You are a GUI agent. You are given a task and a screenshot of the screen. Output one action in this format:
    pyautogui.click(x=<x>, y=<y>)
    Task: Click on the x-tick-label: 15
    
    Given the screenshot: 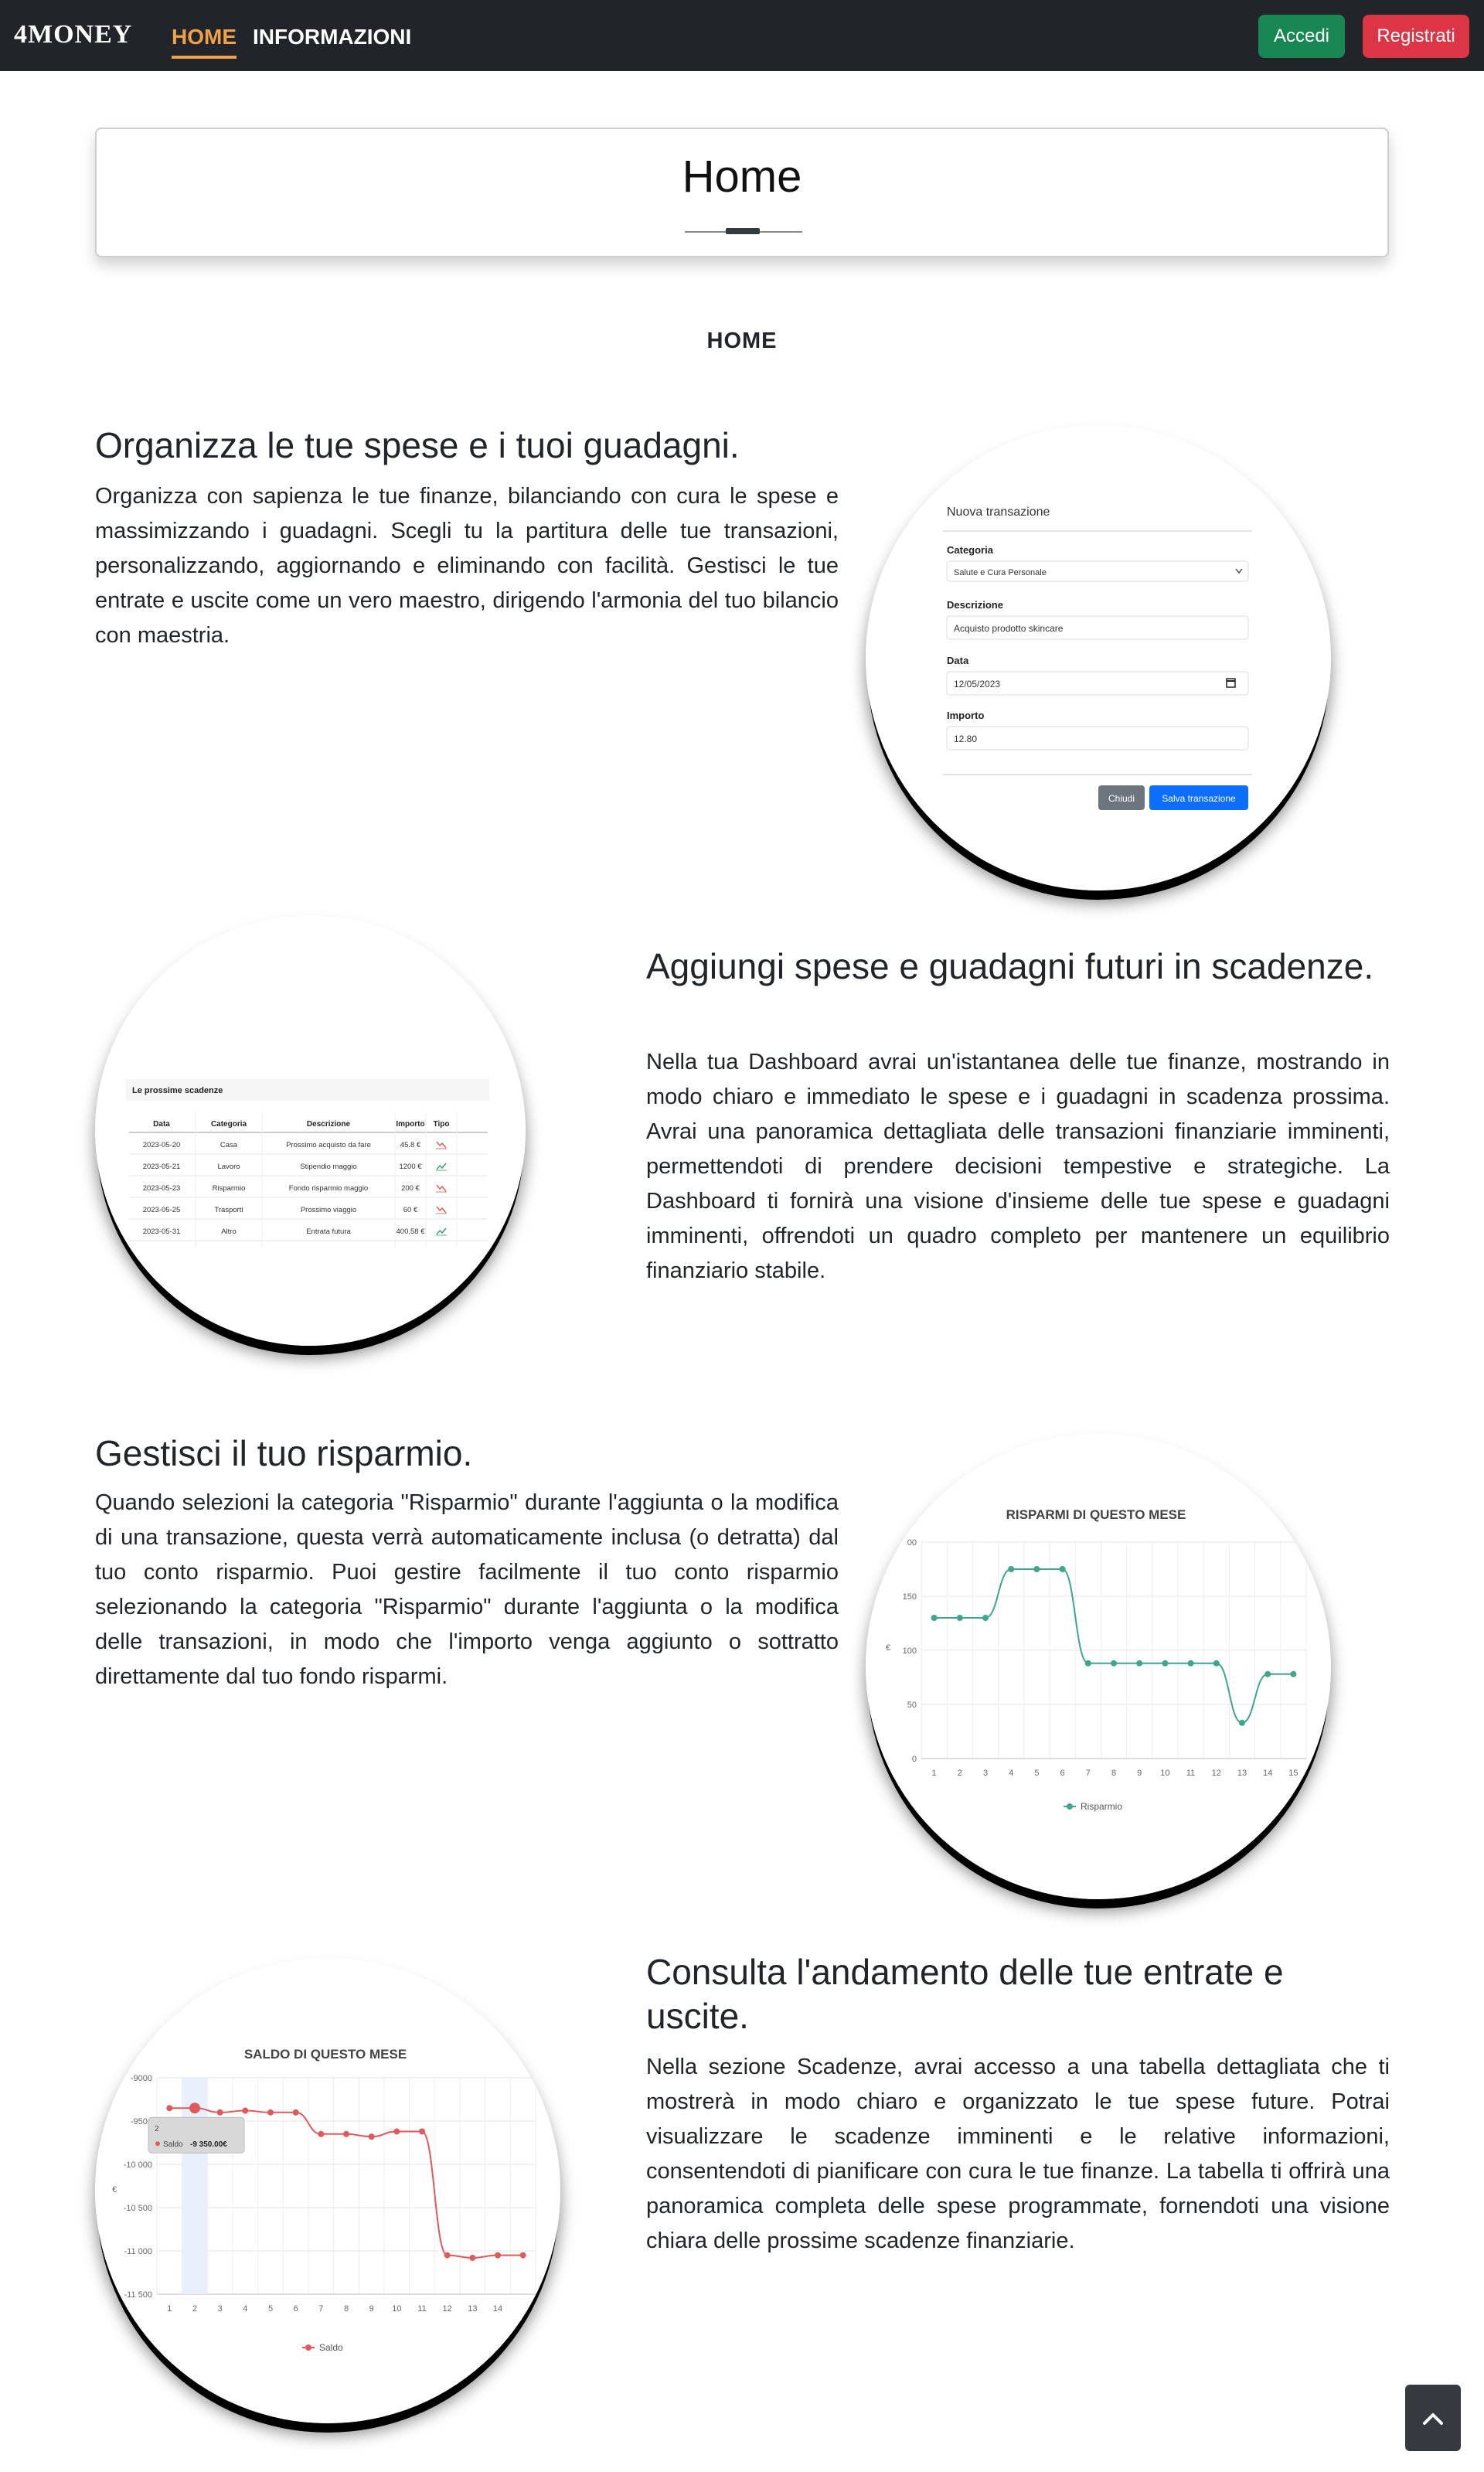 What is the action you would take?
    pyautogui.click(x=1293, y=1773)
    